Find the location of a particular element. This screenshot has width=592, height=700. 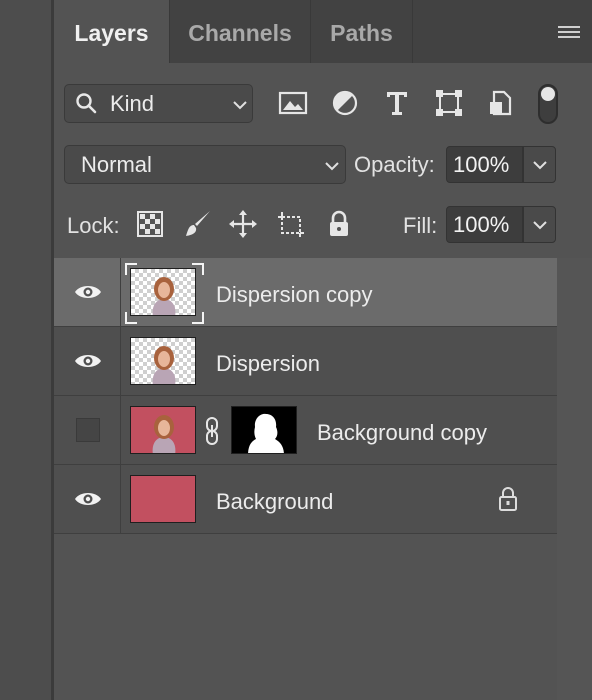

layers-scroll-track is located at coordinates (574, 479).